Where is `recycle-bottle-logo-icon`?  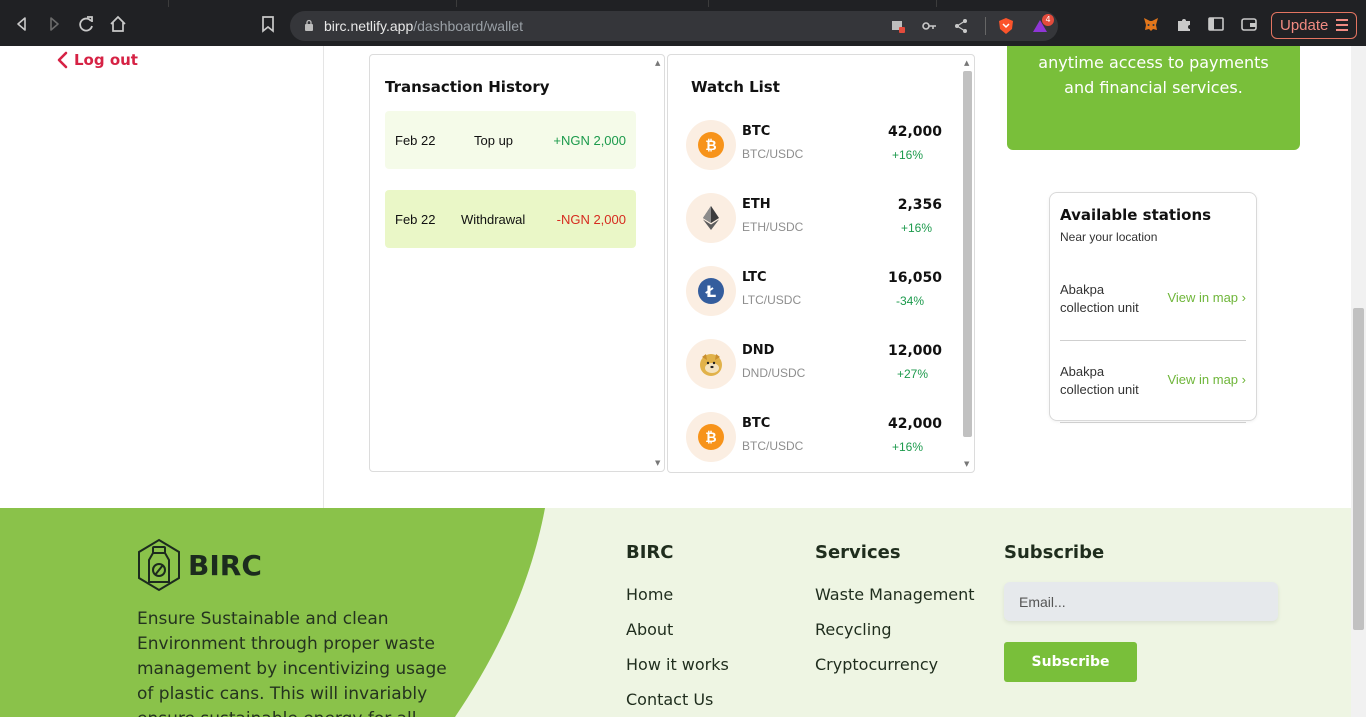 recycle-bottle-logo-icon is located at coordinates (159, 565).